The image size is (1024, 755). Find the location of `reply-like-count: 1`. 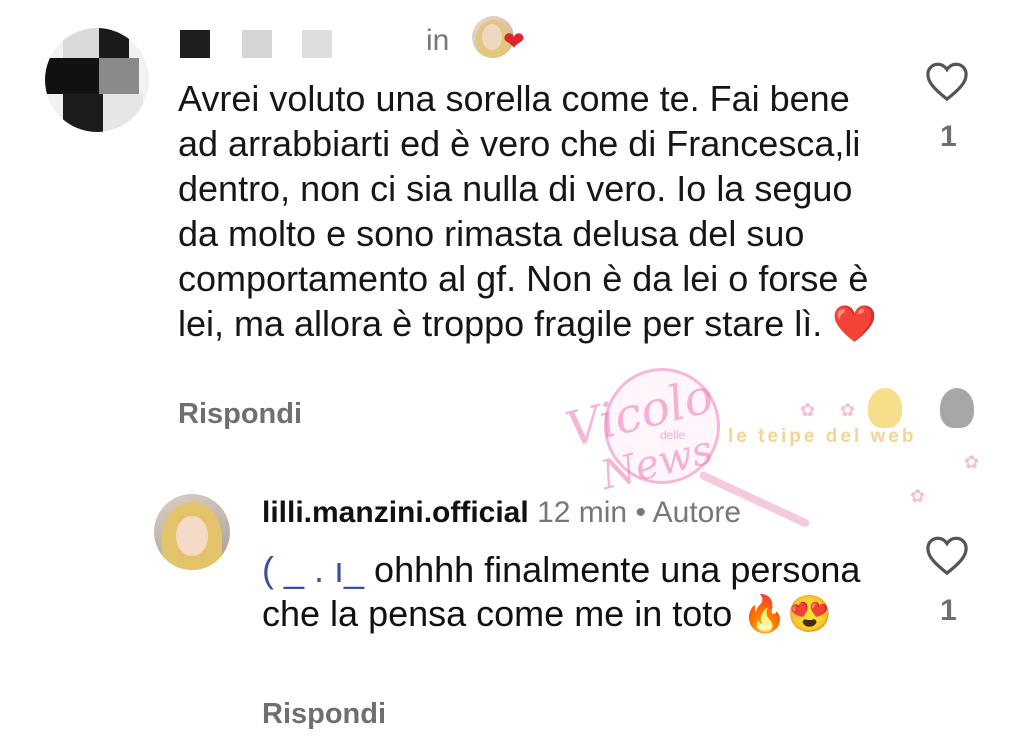

reply-like-count: 1 is located at coordinates (948, 610).